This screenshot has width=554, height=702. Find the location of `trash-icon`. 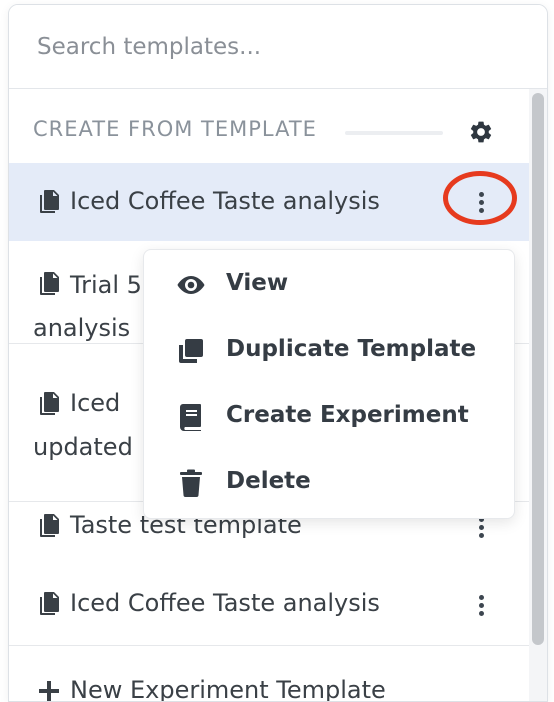

trash-icon is located at coordinates (191, 483).